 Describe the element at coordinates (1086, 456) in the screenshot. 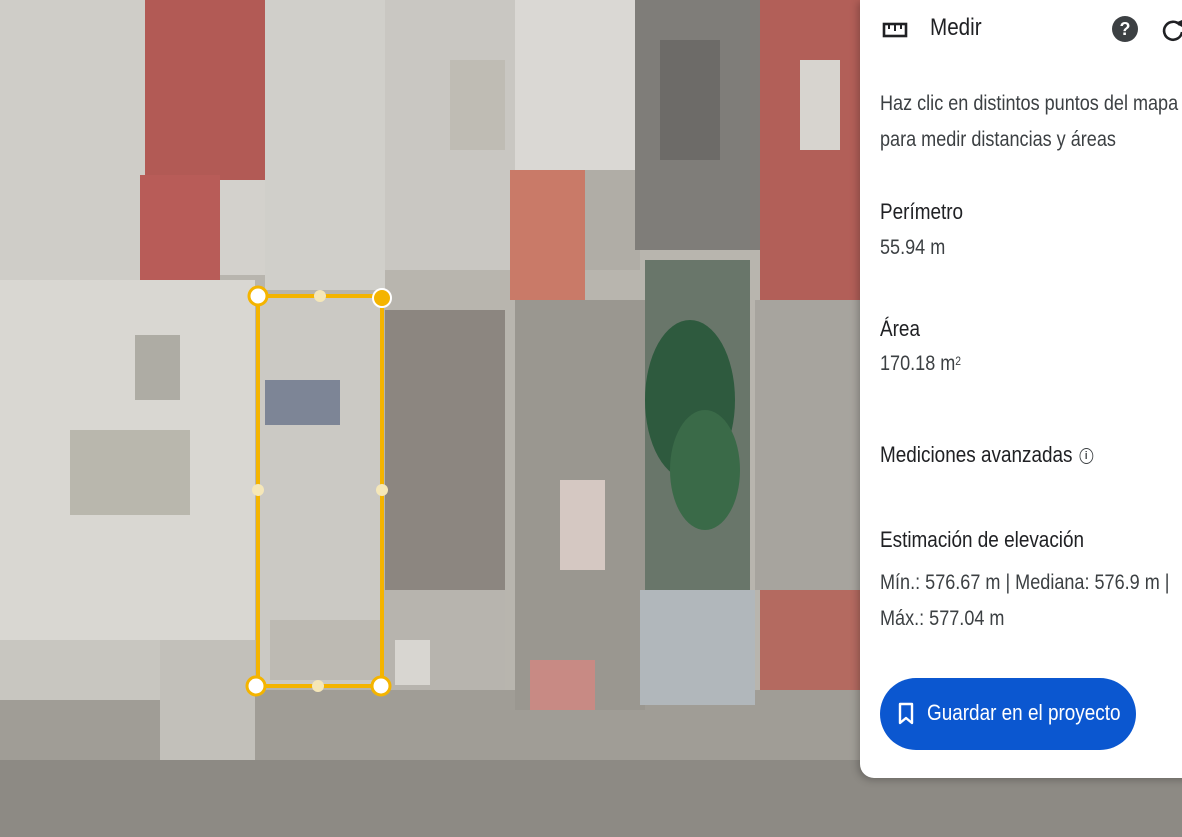

I see `info-icon: i` at that location.